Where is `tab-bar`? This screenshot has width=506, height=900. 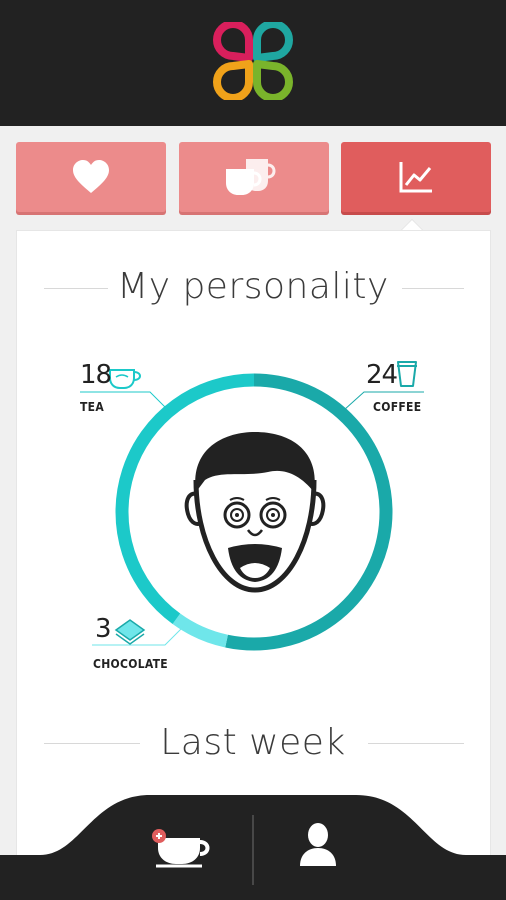
tab-bar is located at coordinates (253, 178).